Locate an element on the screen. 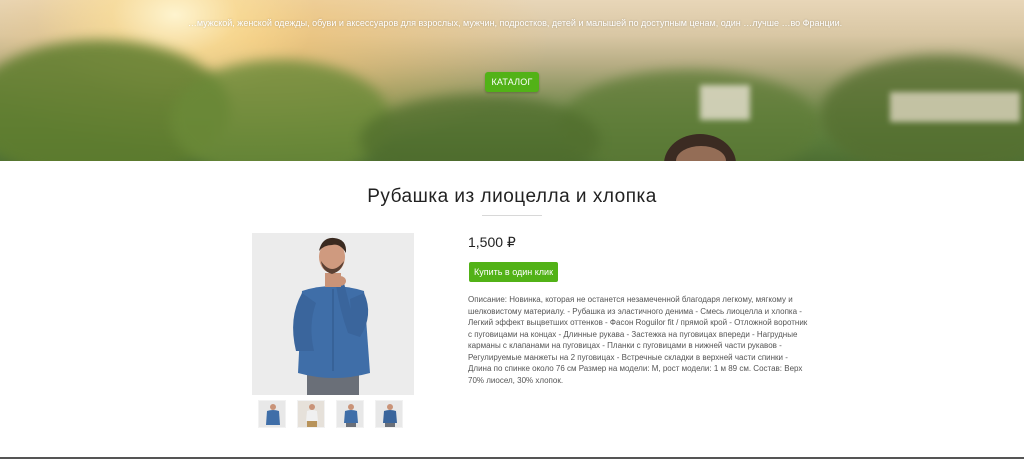 This screenshot has height=459, width=1024. catalog-button: КАТАЛОГ is located at coordinates (512, 82).